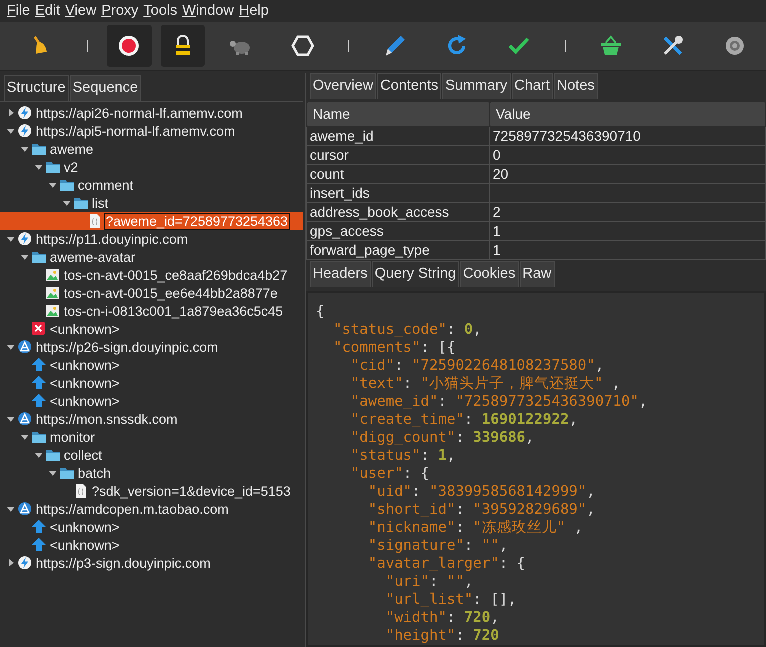  I want to click on code-line: "status_code": 0,, so click(407, 330).